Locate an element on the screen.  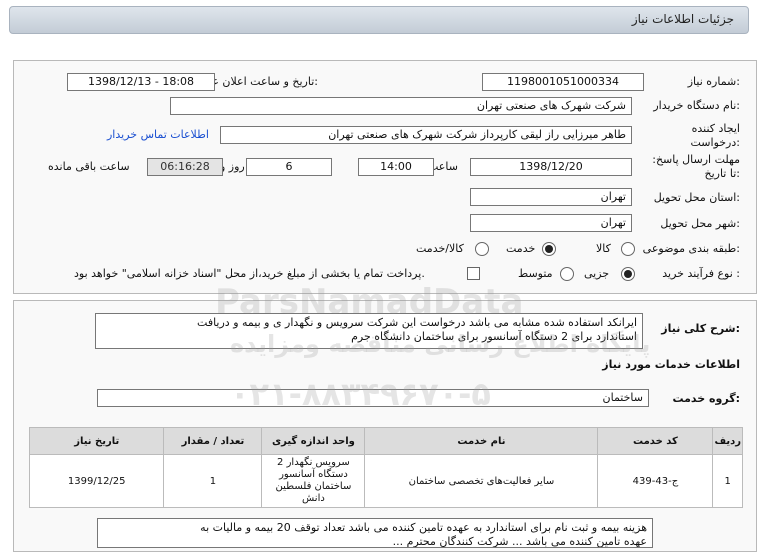
process-option-minor: جزیی is located at coordinates (597, 273).